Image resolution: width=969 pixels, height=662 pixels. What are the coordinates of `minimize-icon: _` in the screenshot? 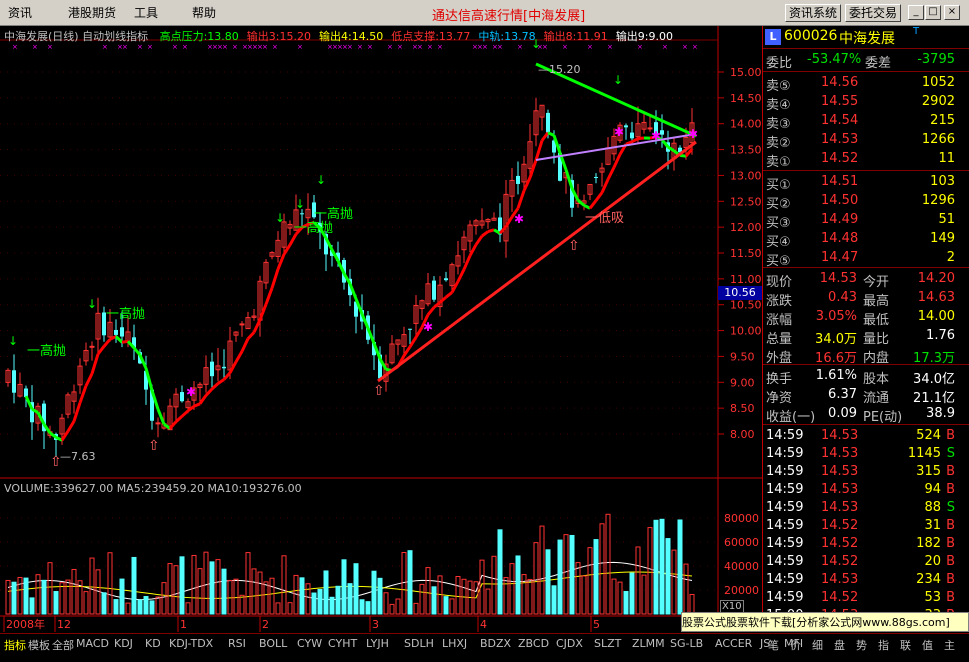 It's located at (916, 12).